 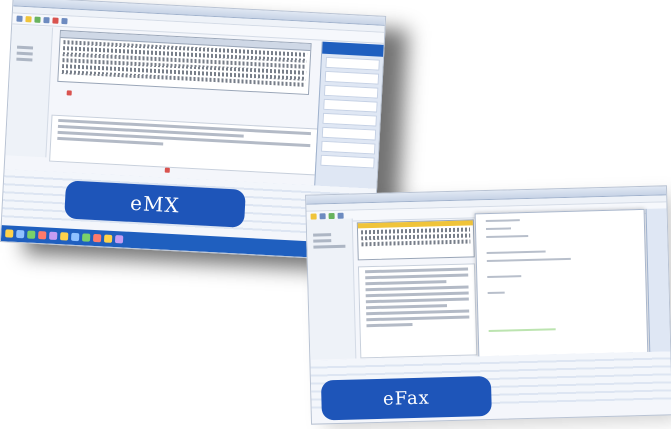 I want to click on right-sidebar, so click(x=349, y=123).